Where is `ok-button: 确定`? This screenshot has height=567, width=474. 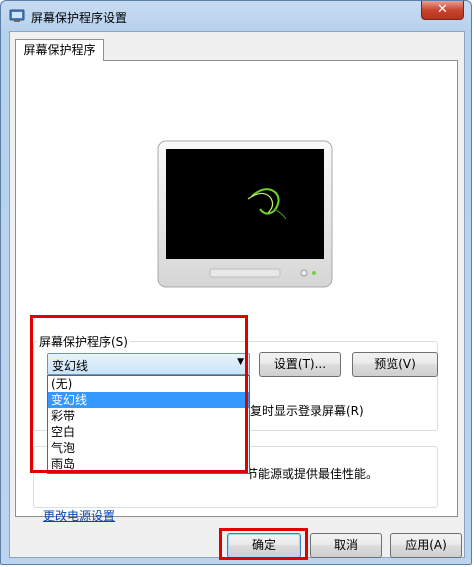 ok-button: 确定 is located at coordinates (264, 545).